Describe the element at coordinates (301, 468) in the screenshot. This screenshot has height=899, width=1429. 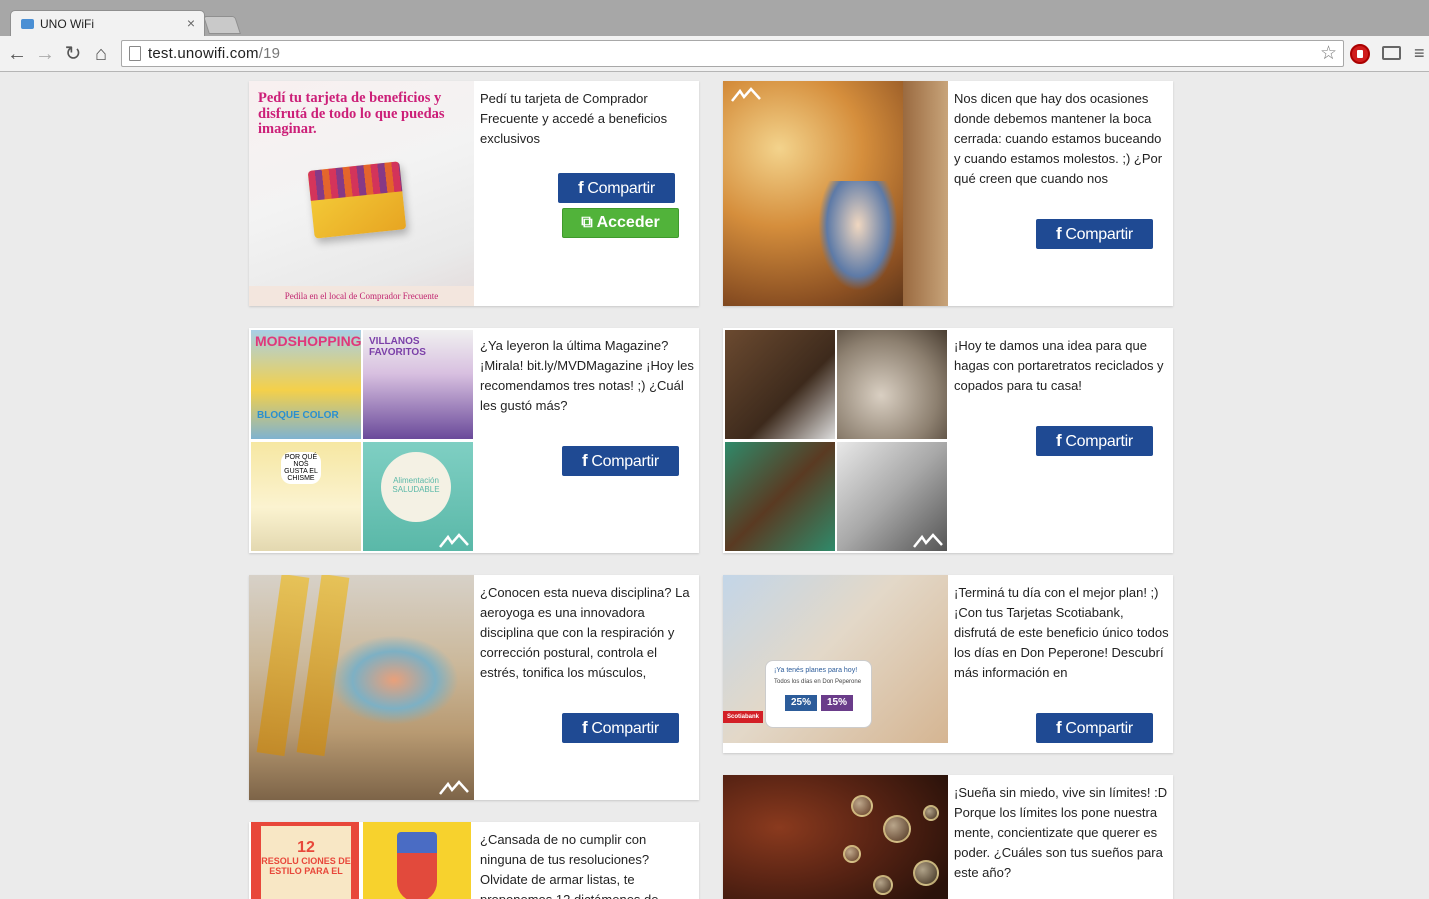
I see `collage-tile-label: POR QUÉ NOS GUSTA EL CHISME` at that location.